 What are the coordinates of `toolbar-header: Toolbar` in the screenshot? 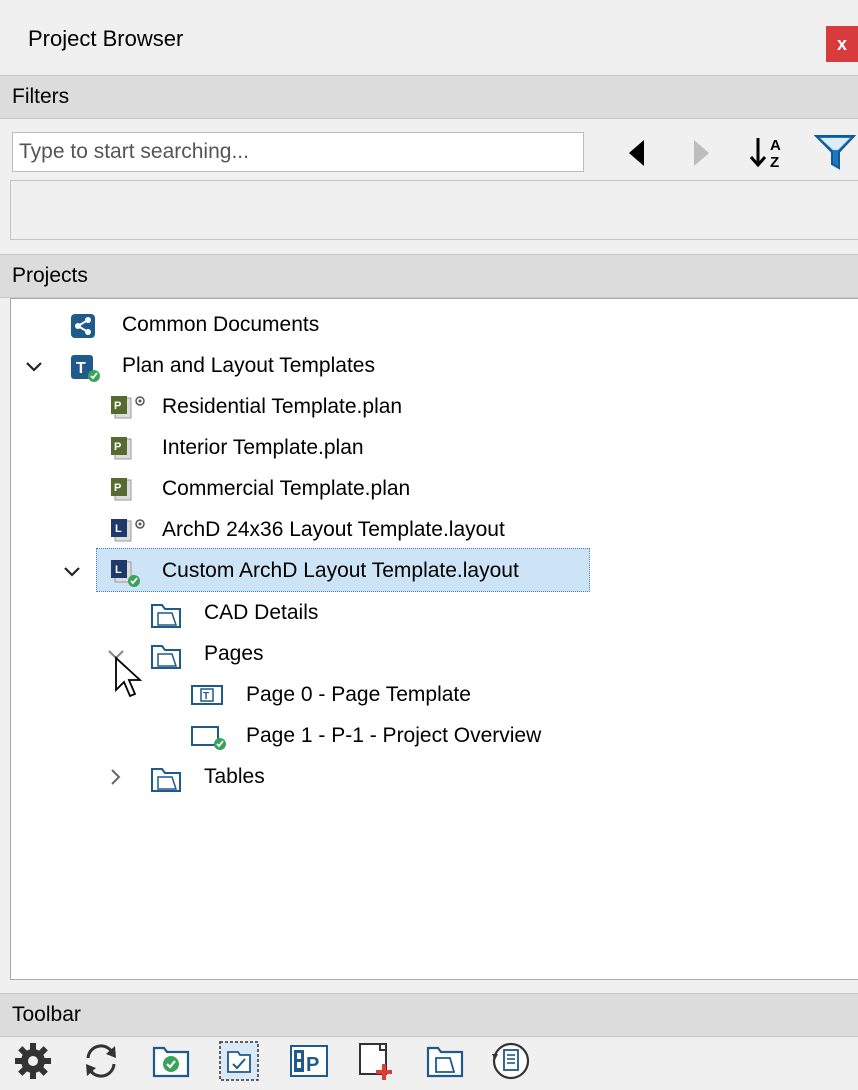 It's located at (429, 1015).